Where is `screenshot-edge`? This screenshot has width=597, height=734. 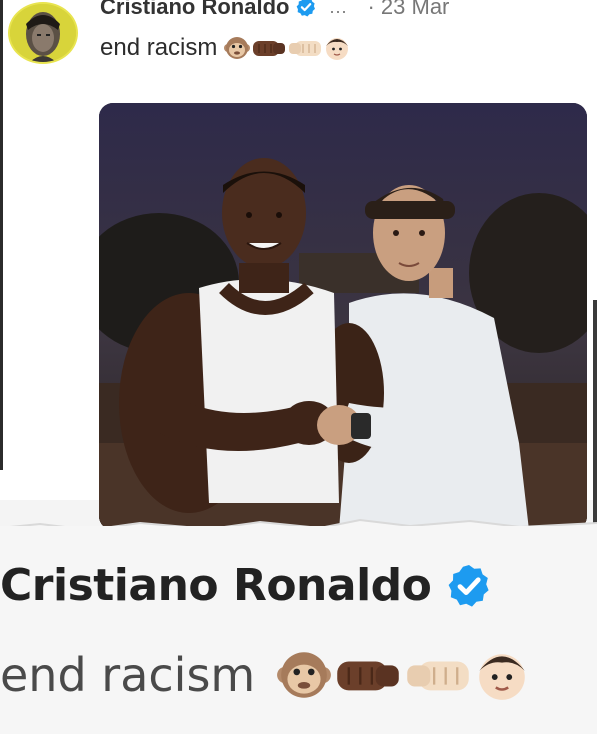 screenshot-edge is located at coordinates (595, 425).